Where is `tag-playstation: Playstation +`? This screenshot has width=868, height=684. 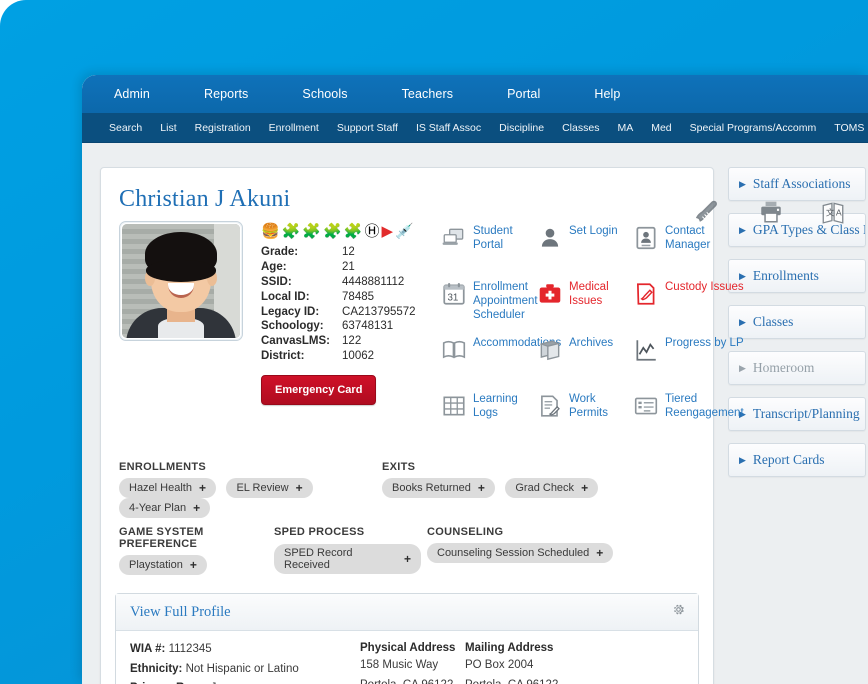 tag-playstation: Playstation + is located at coordinates (163, 565).